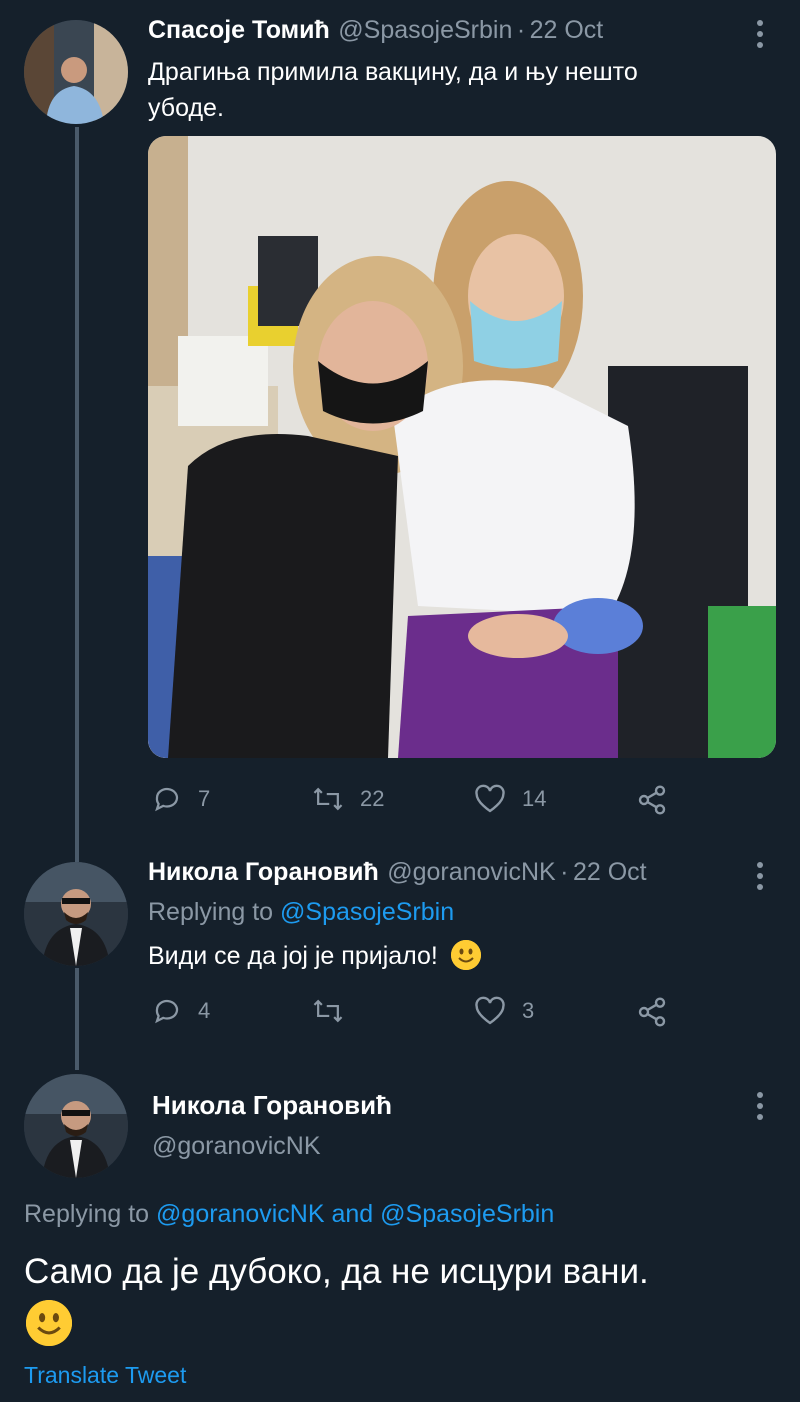 The height and width of the screenshot is (1402, 800). I want to click on translate-tweet-link: Translate Tweet, so click(105, 1375).